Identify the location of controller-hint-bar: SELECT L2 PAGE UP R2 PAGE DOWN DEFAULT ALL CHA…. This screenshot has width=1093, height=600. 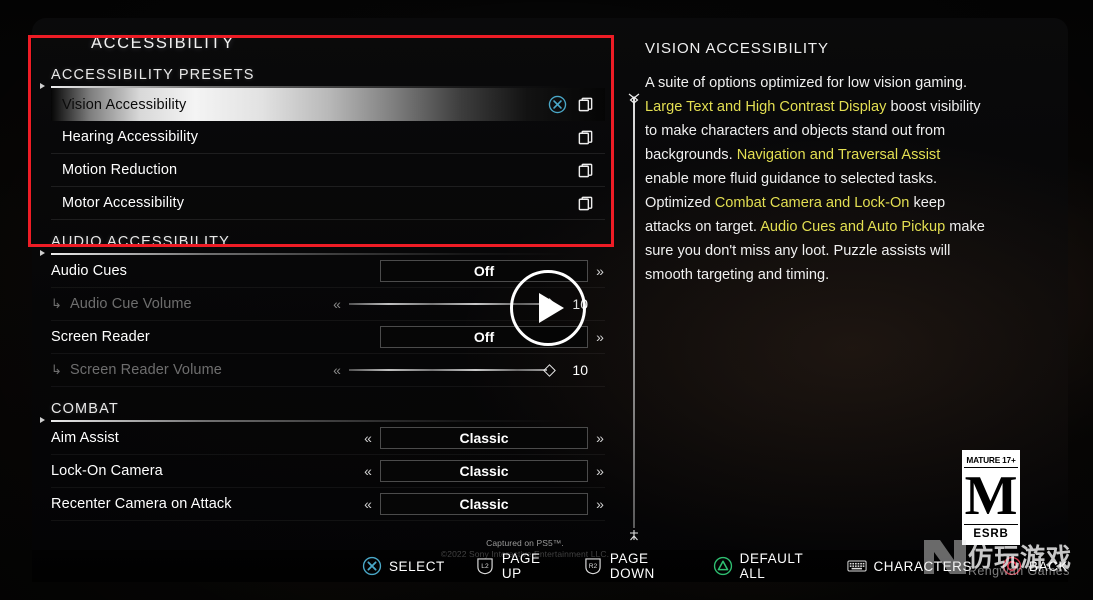
(550, 566).